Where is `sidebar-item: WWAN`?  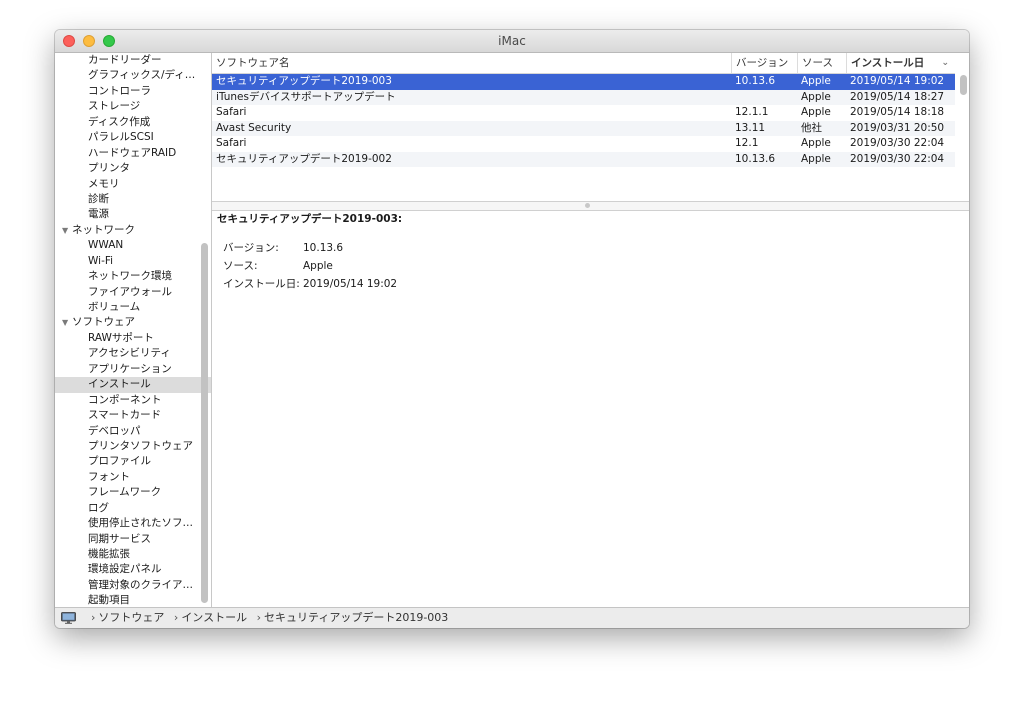
sidebar-item: WWAN is located at coordinates (133, 245).